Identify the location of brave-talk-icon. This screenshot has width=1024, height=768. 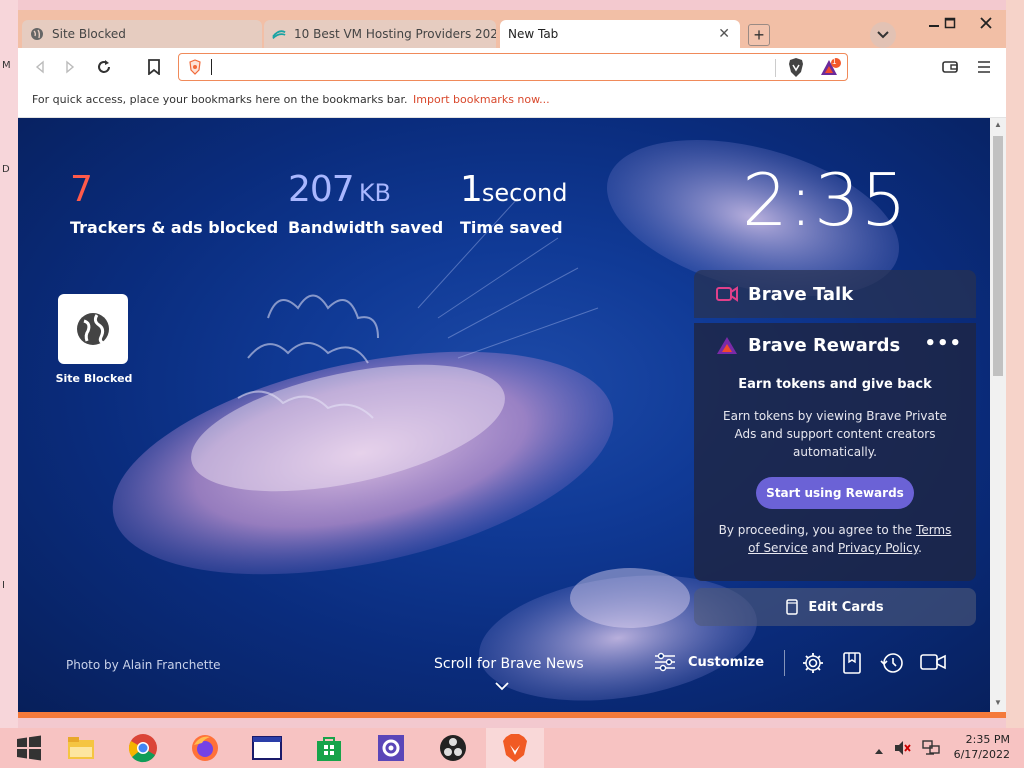
(933, 662).